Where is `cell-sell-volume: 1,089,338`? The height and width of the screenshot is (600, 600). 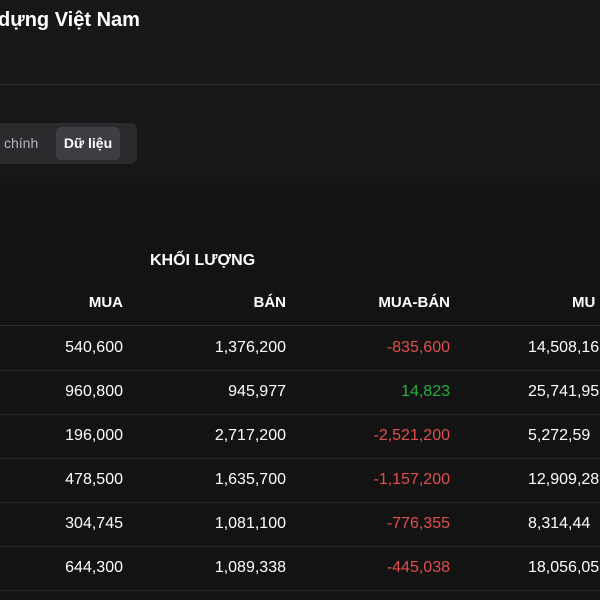
cell-sell-volume: 1,089,338 is located at coordinates (250, 567).